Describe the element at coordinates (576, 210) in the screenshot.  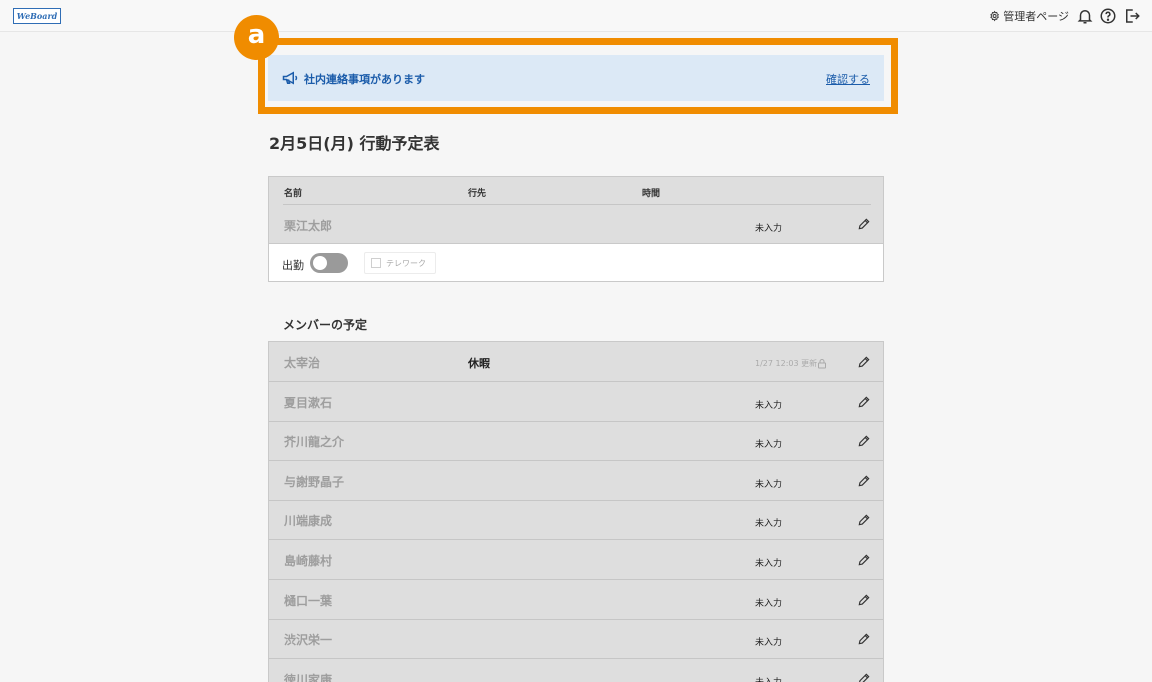
I see `my-schedule-table: 名前 行先 時間 栗江太郎 未入力` at that location.